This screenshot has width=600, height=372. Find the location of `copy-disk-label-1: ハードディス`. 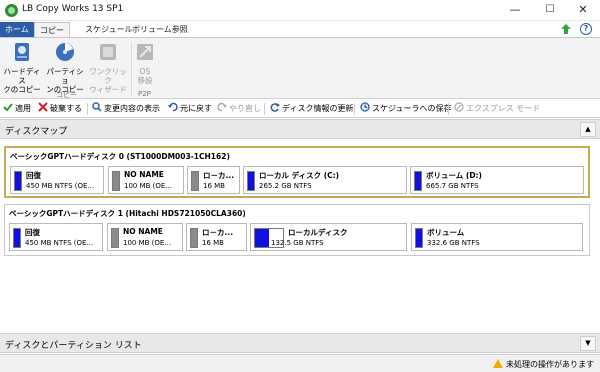

copy-disk-label-1: ハードディス is located at coordinates (22, 76).